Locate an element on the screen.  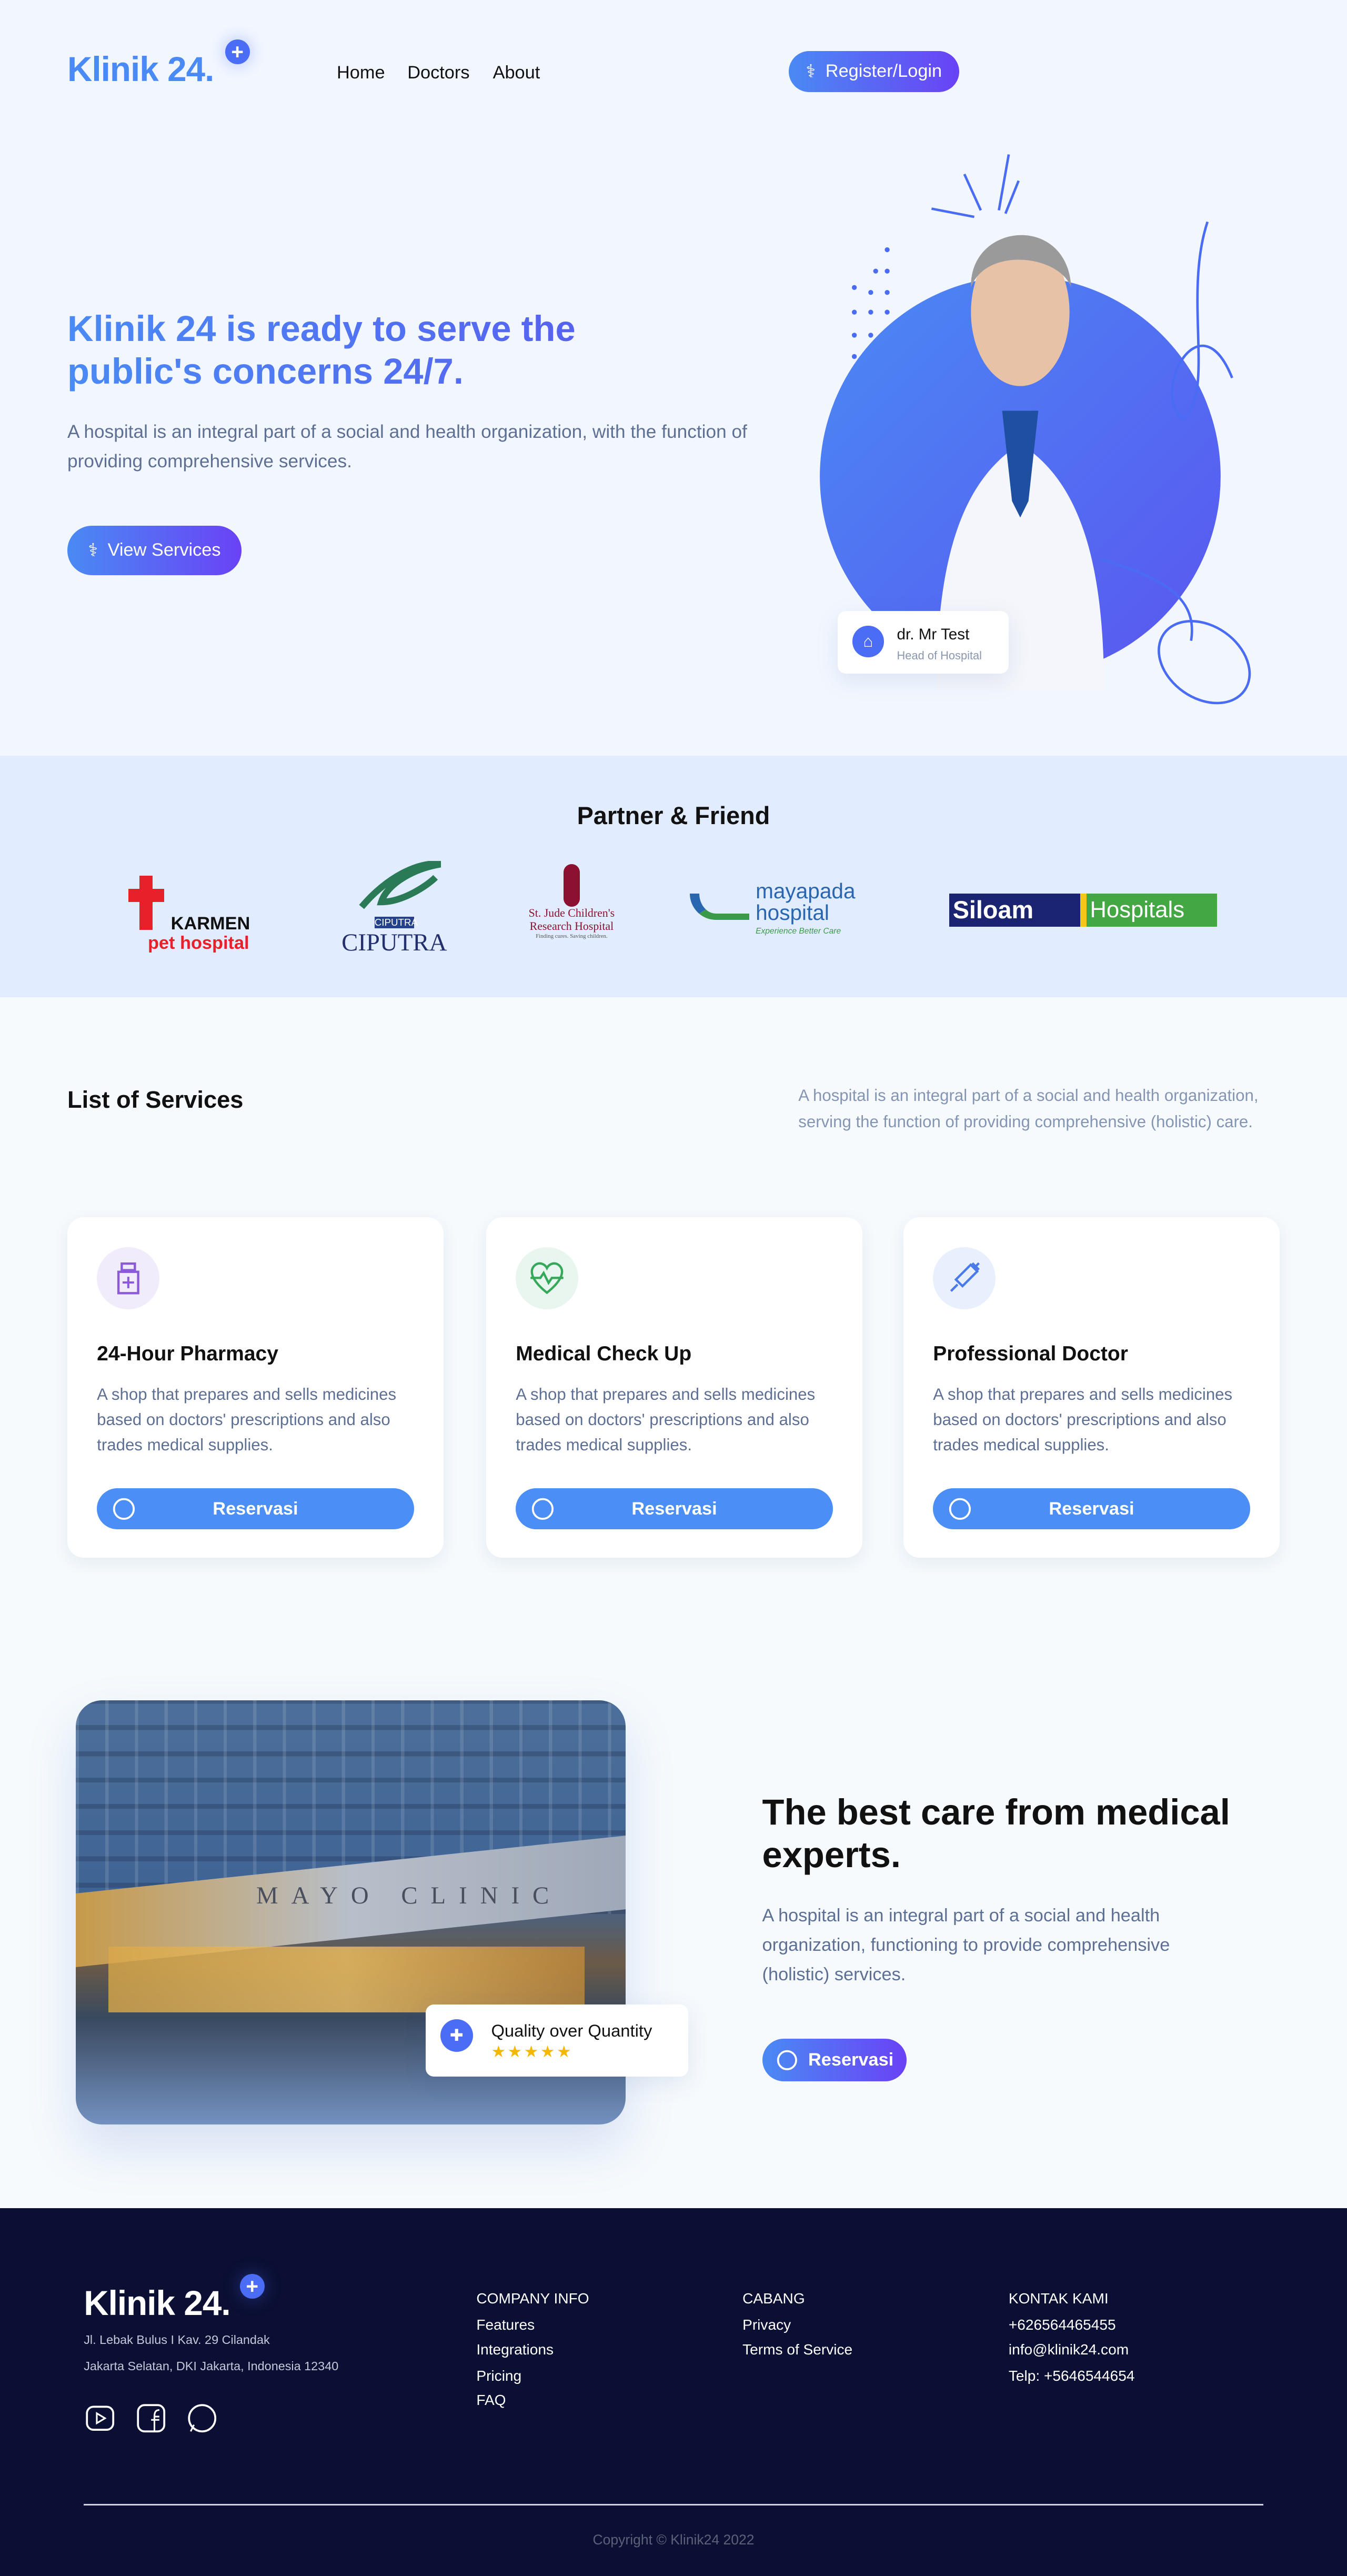
nav-home: Home is located at coordinates (361, 73).